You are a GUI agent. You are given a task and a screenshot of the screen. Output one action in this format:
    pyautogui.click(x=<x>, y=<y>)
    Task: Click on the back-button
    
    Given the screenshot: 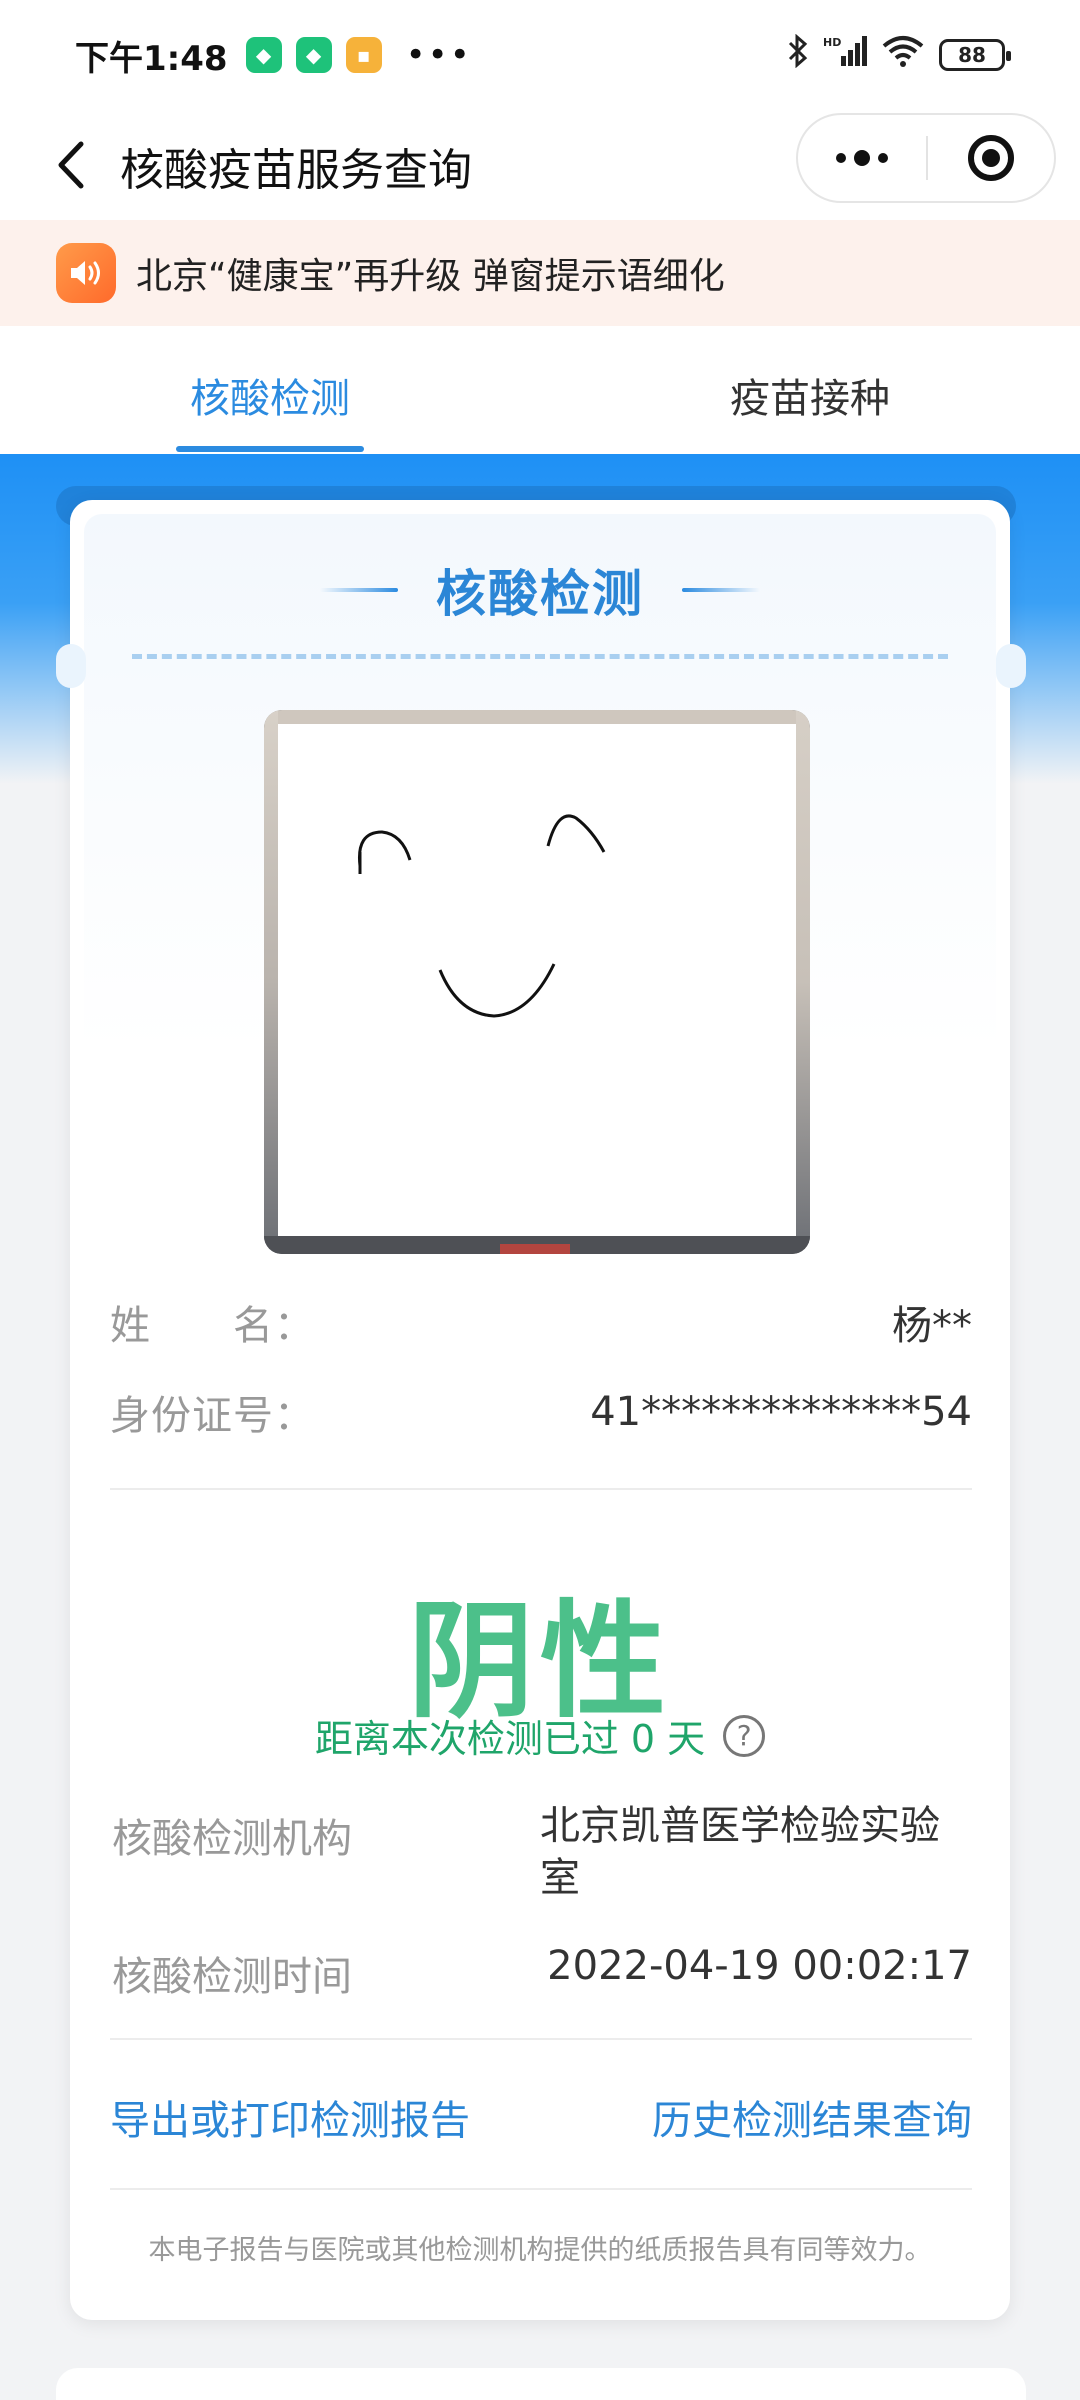 What is the action you would take?
    pyautogui.click(x=70, y=165)
    